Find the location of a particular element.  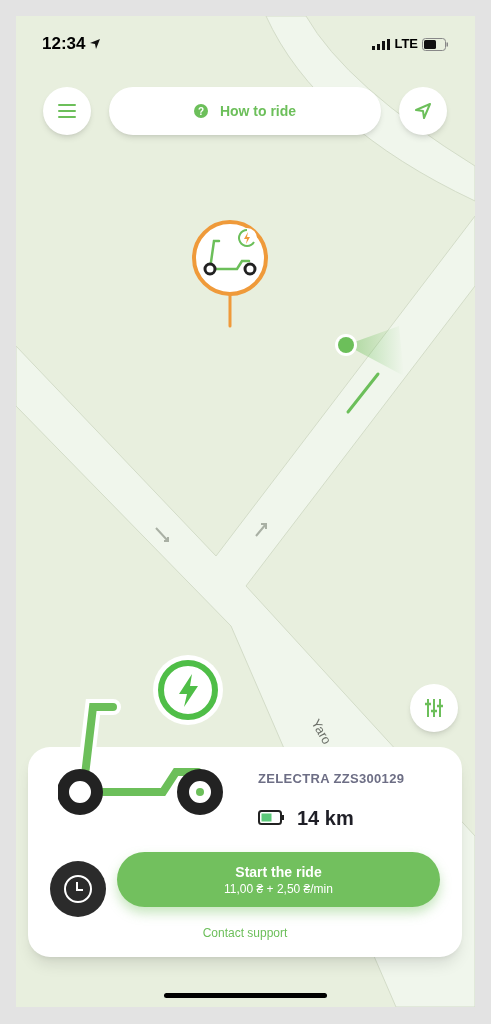

sliders-icon is located at coordinates (434, 708).